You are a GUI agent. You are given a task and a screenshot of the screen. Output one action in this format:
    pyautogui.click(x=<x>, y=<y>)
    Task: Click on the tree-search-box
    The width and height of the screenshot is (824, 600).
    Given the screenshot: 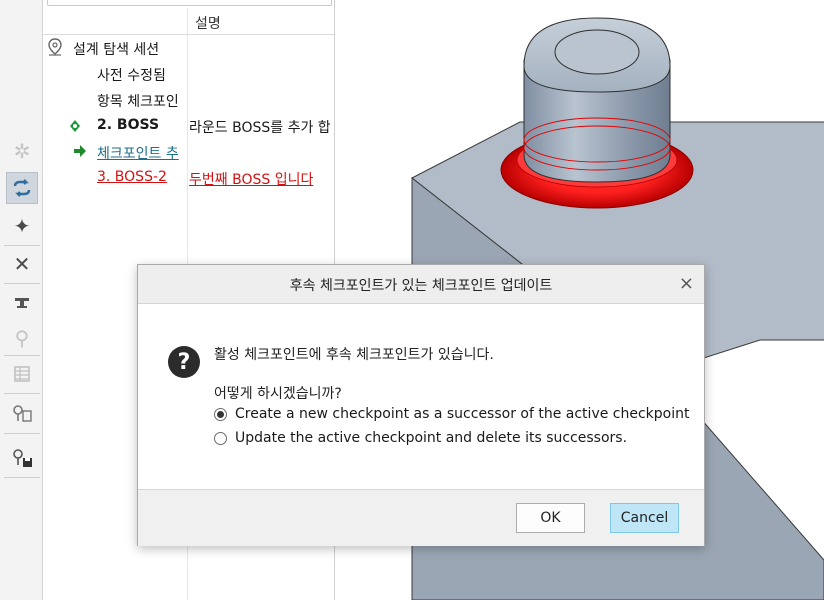 What is the action you would take?
    pyautogui.click(x=189, y=3)
    